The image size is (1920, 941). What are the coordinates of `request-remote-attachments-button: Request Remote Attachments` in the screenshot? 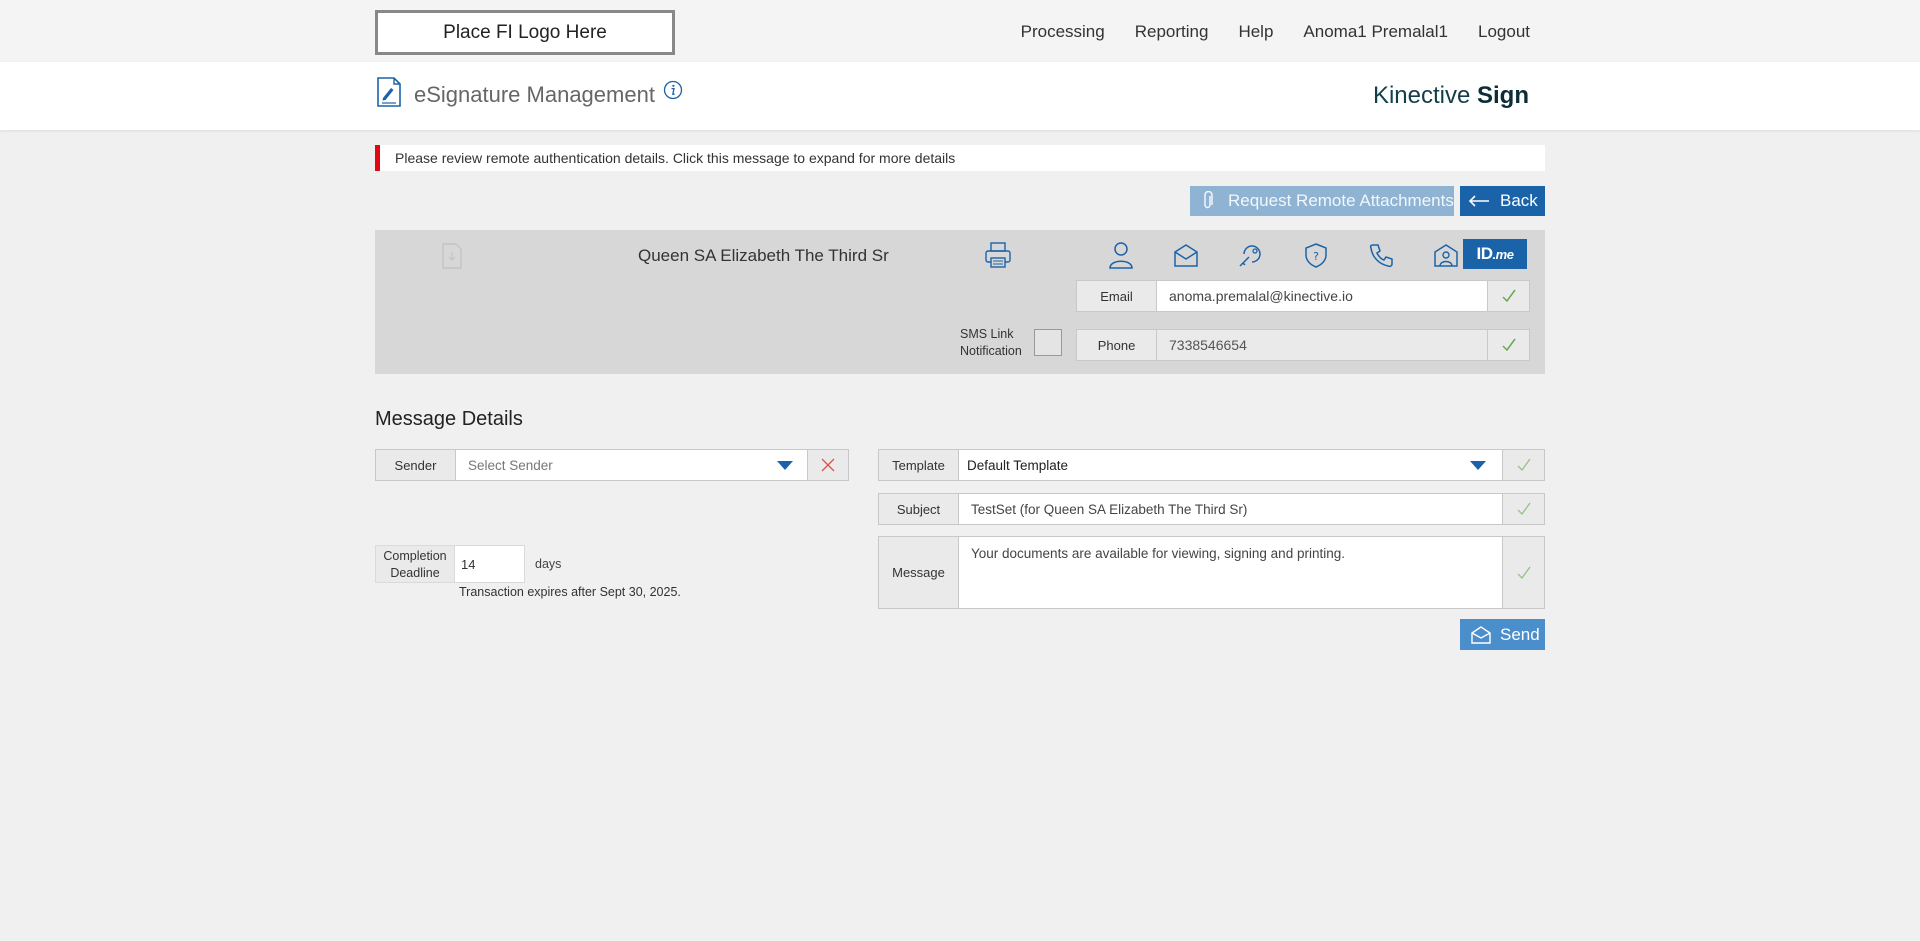 It's located at (1322, 201).